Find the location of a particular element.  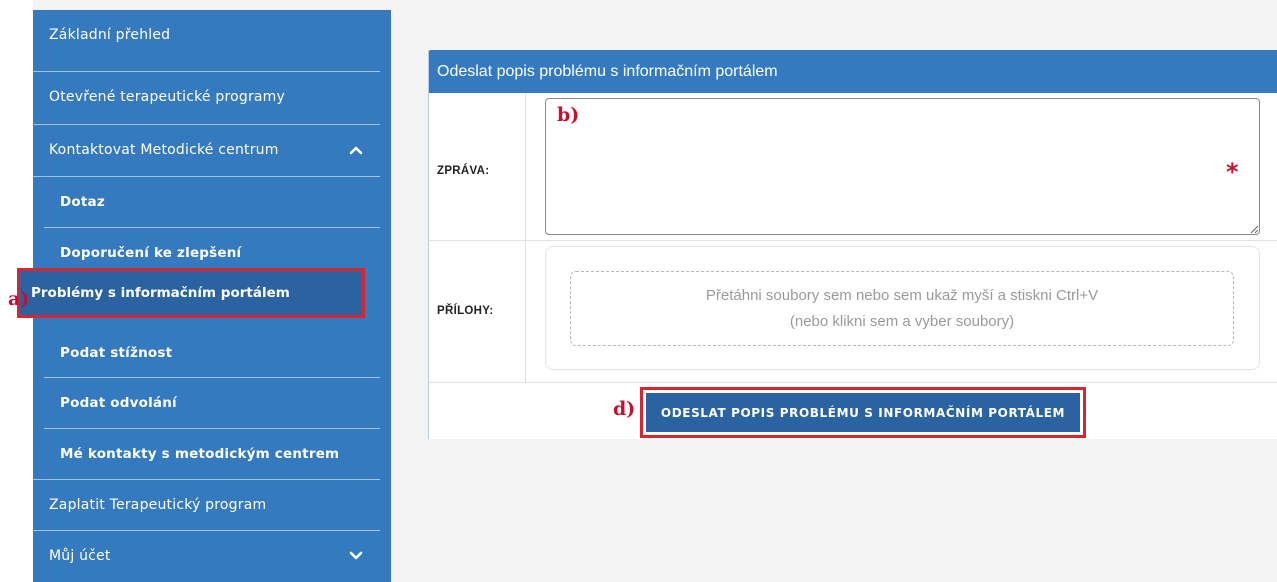

sidebar-item-kontaktovat-centrum: Kontaktovat Metodické centrum is located at coordinates (212, 150).